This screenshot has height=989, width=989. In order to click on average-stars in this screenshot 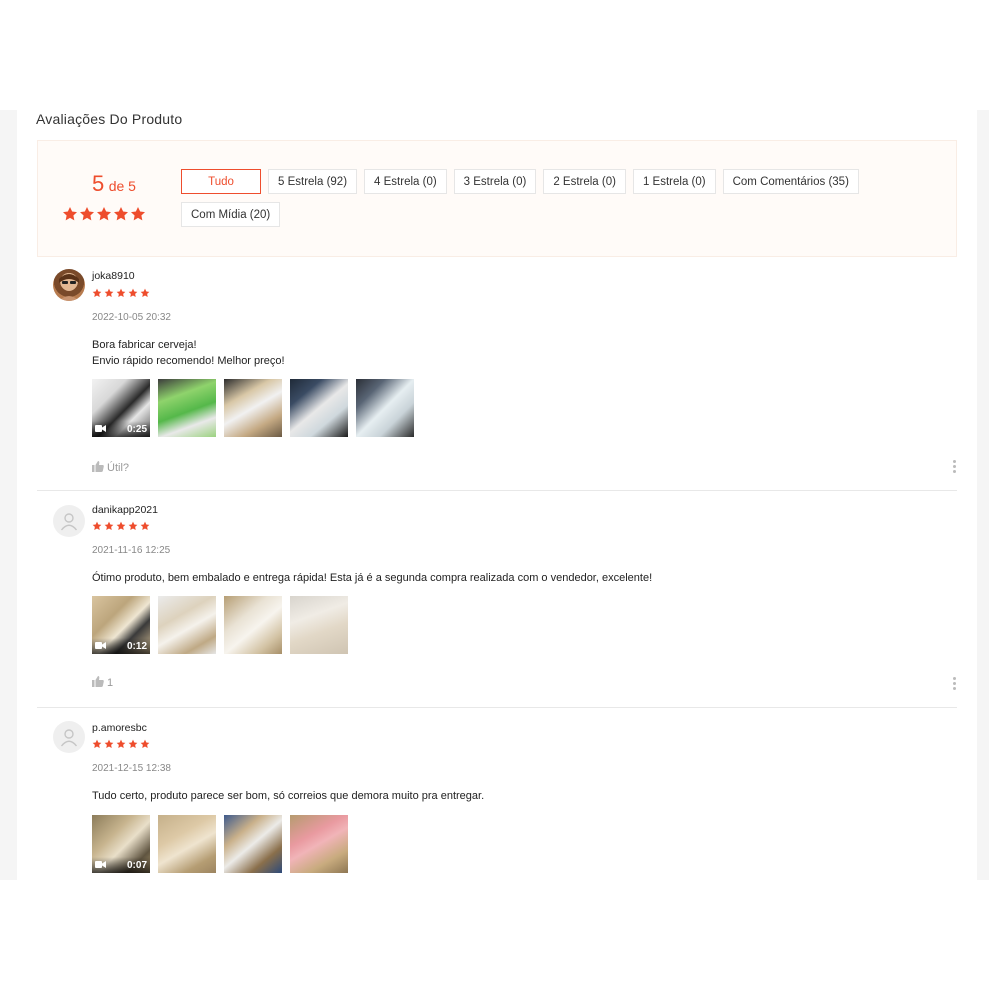, I will do `click(104, 214)`.